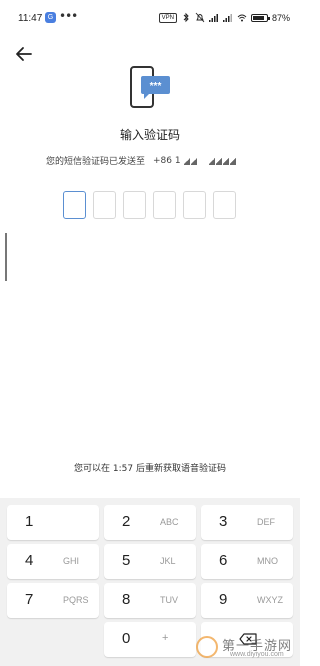  I want to click on watermark-url: www.diyiyou.com, so click(257, 654).